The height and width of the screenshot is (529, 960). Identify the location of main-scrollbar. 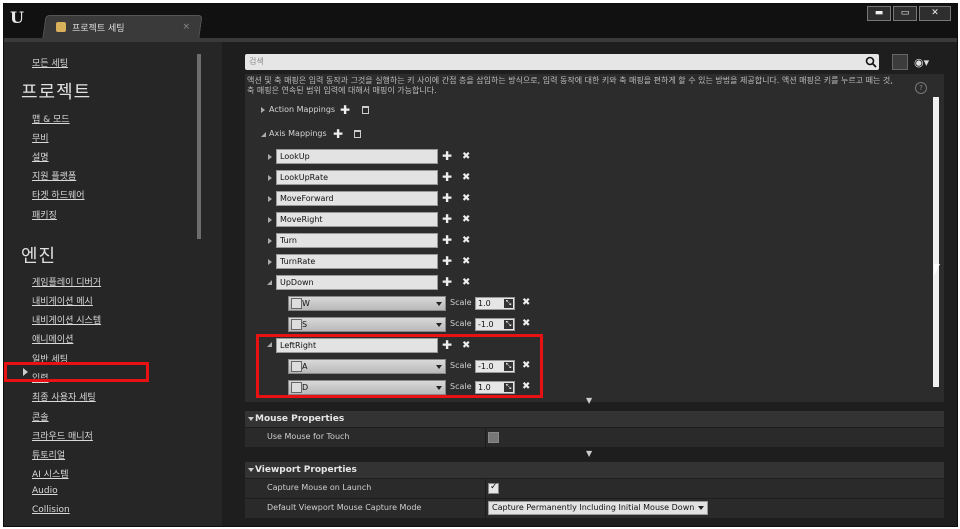
(936, 242).